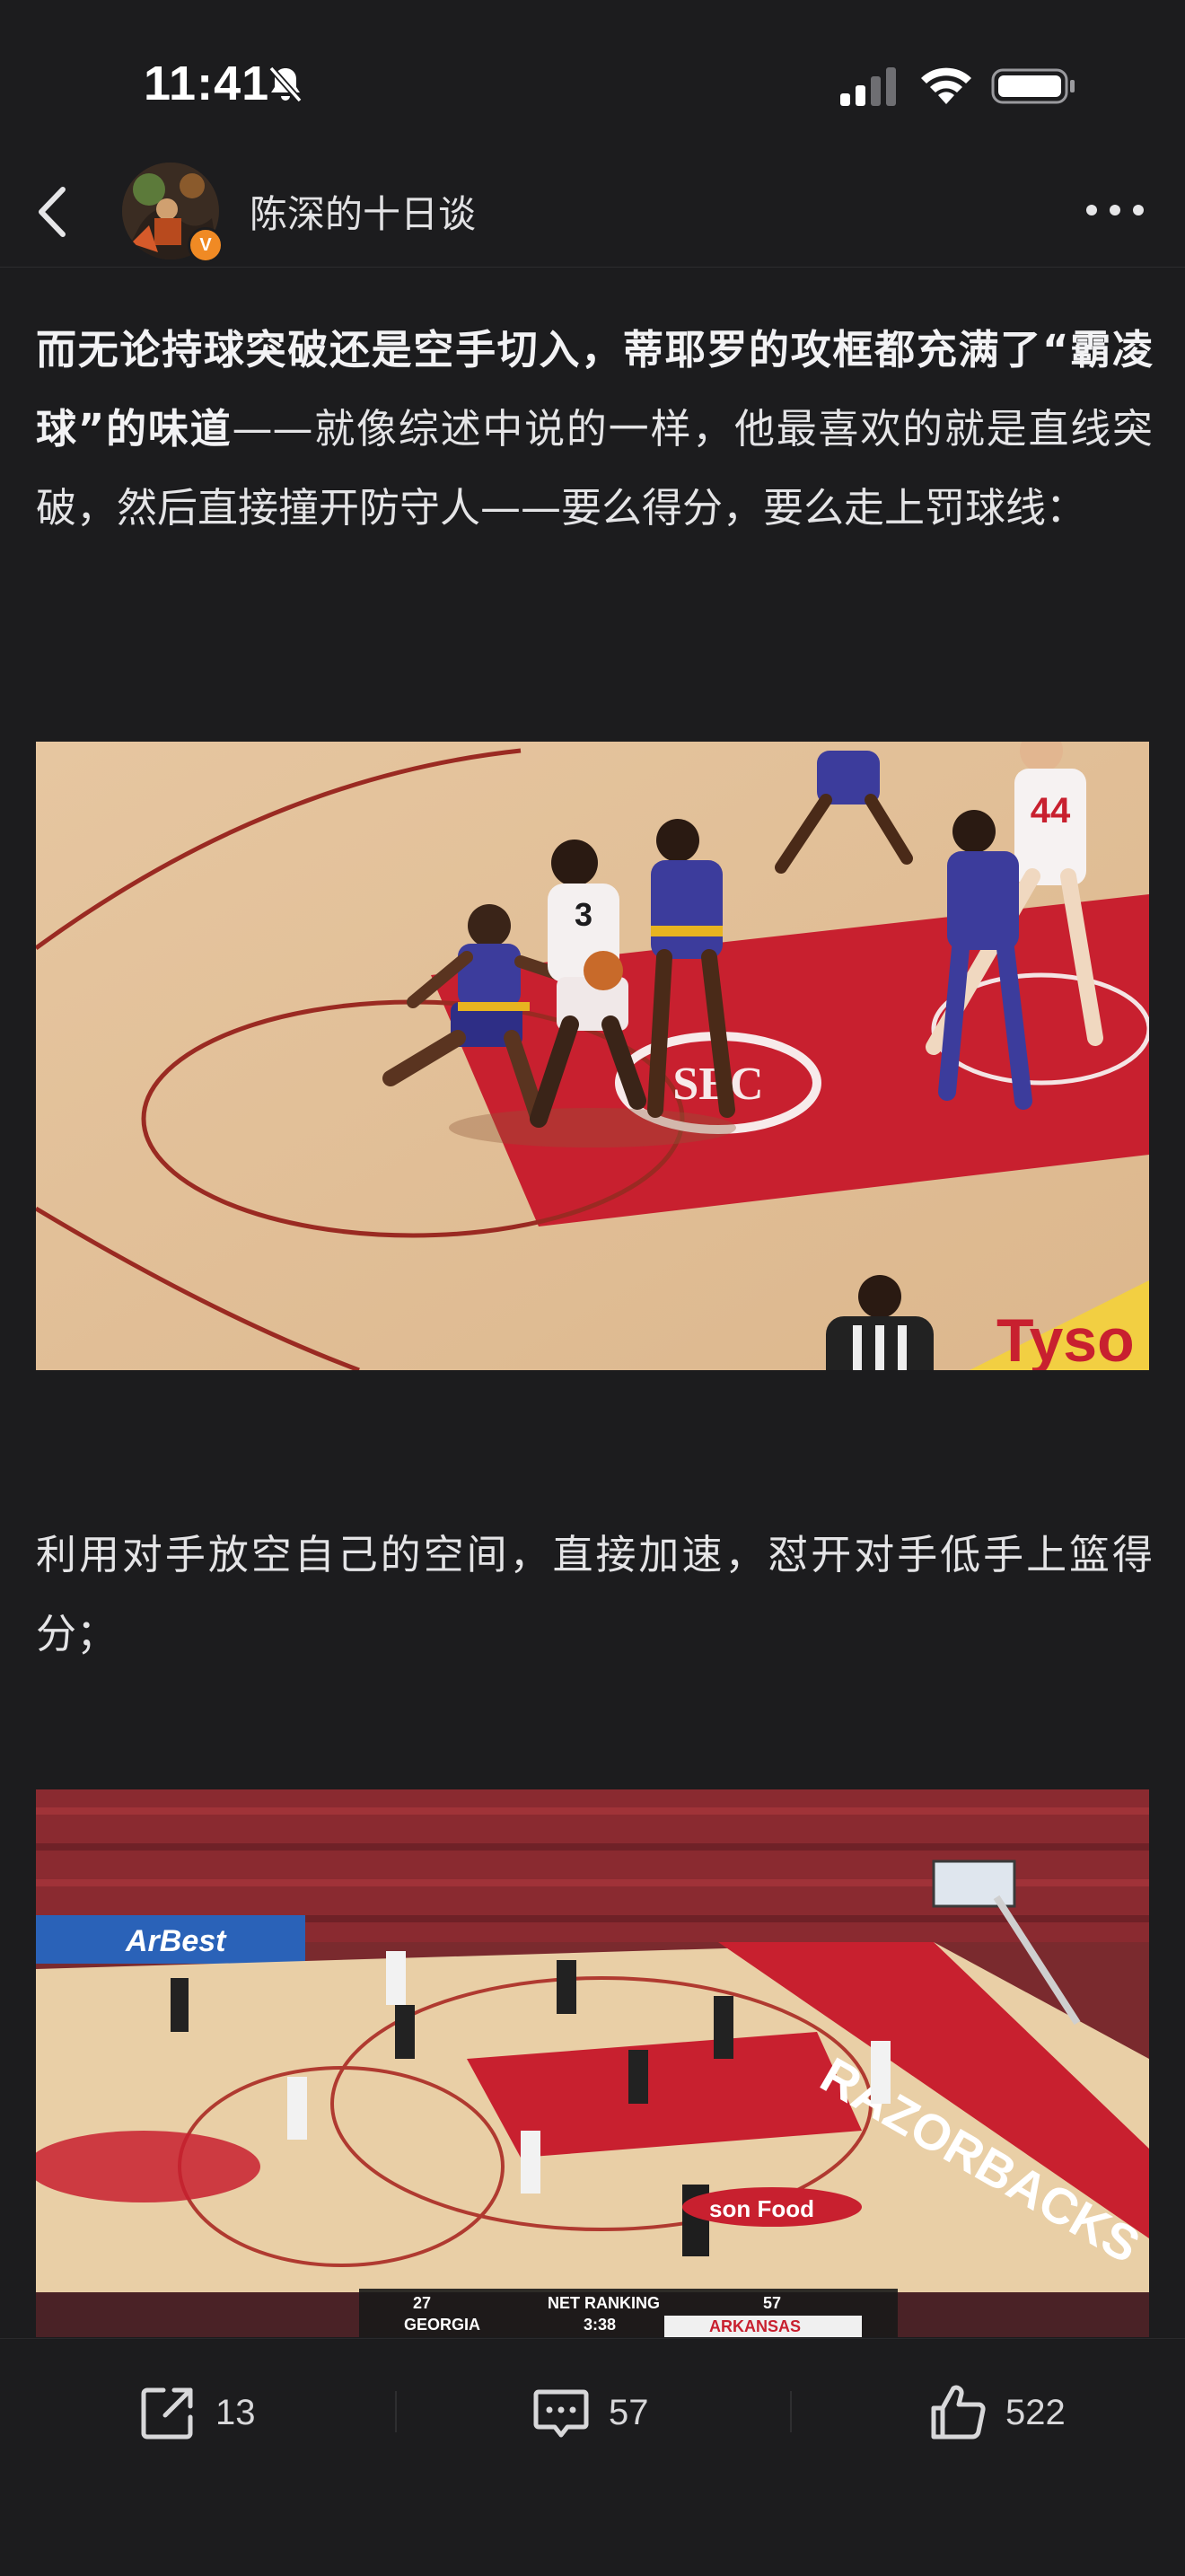 The width and height of the screenshot is (1185, 2576). Describe the element at coordinates (1051, 811) in the screenshot. I see `jersey-number-44: 44` at that location.